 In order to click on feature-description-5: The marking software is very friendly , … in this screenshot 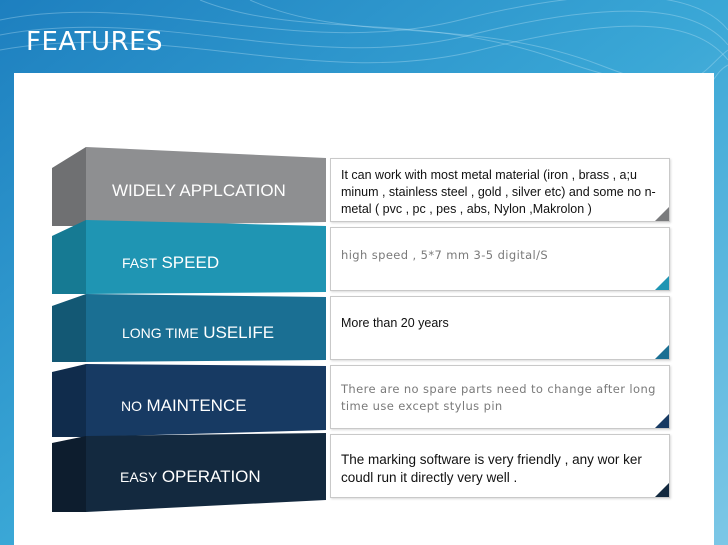, I will do `click(491, 468)`.